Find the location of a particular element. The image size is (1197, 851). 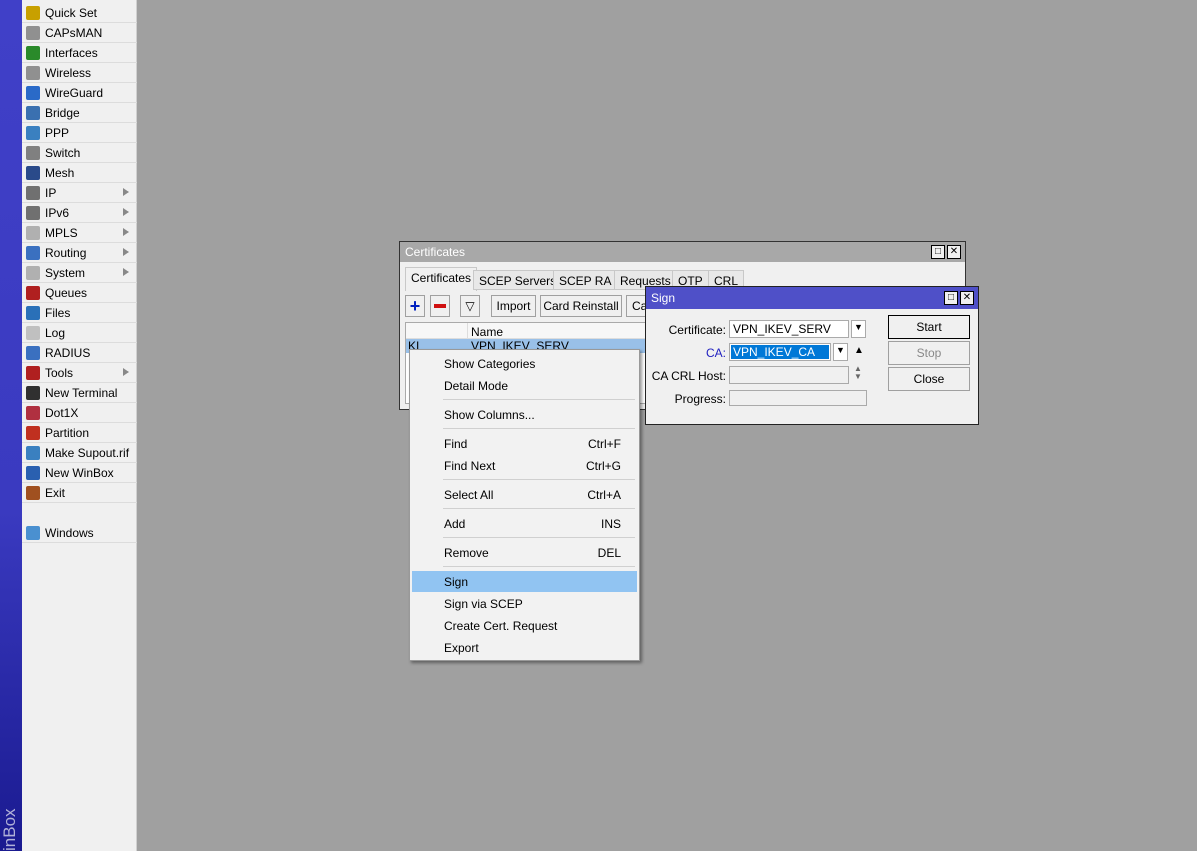

menu-item-add: Add INS is located at coordinates (524, 523).